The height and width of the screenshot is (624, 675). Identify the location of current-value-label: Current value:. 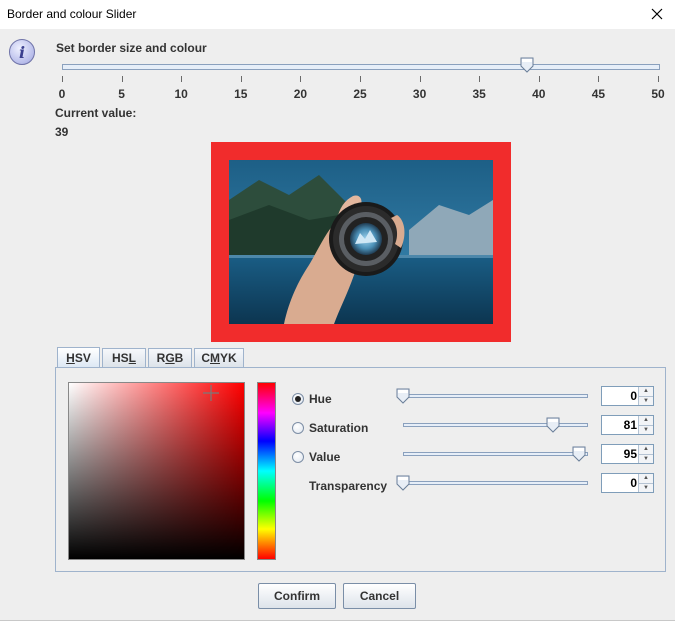
(96, 113).